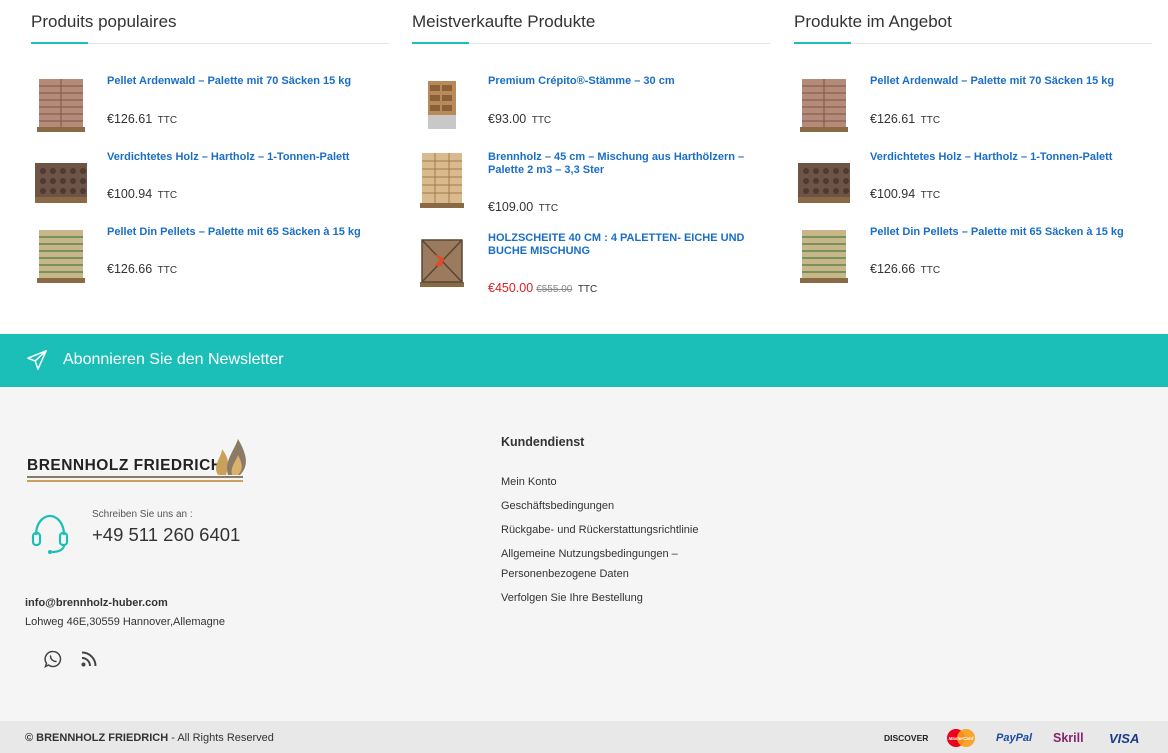 This screenshot has width=1168, height=753. I want to click on product-price: €109.00 TTC, so click(523, 207).